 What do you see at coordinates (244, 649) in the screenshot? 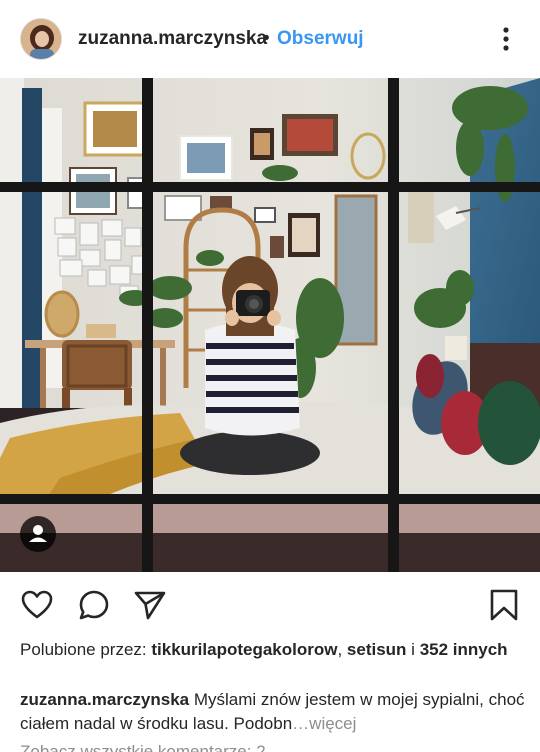
I see `liker-link: tikkurilapotegakolorow` at bounding box center [244, 649].